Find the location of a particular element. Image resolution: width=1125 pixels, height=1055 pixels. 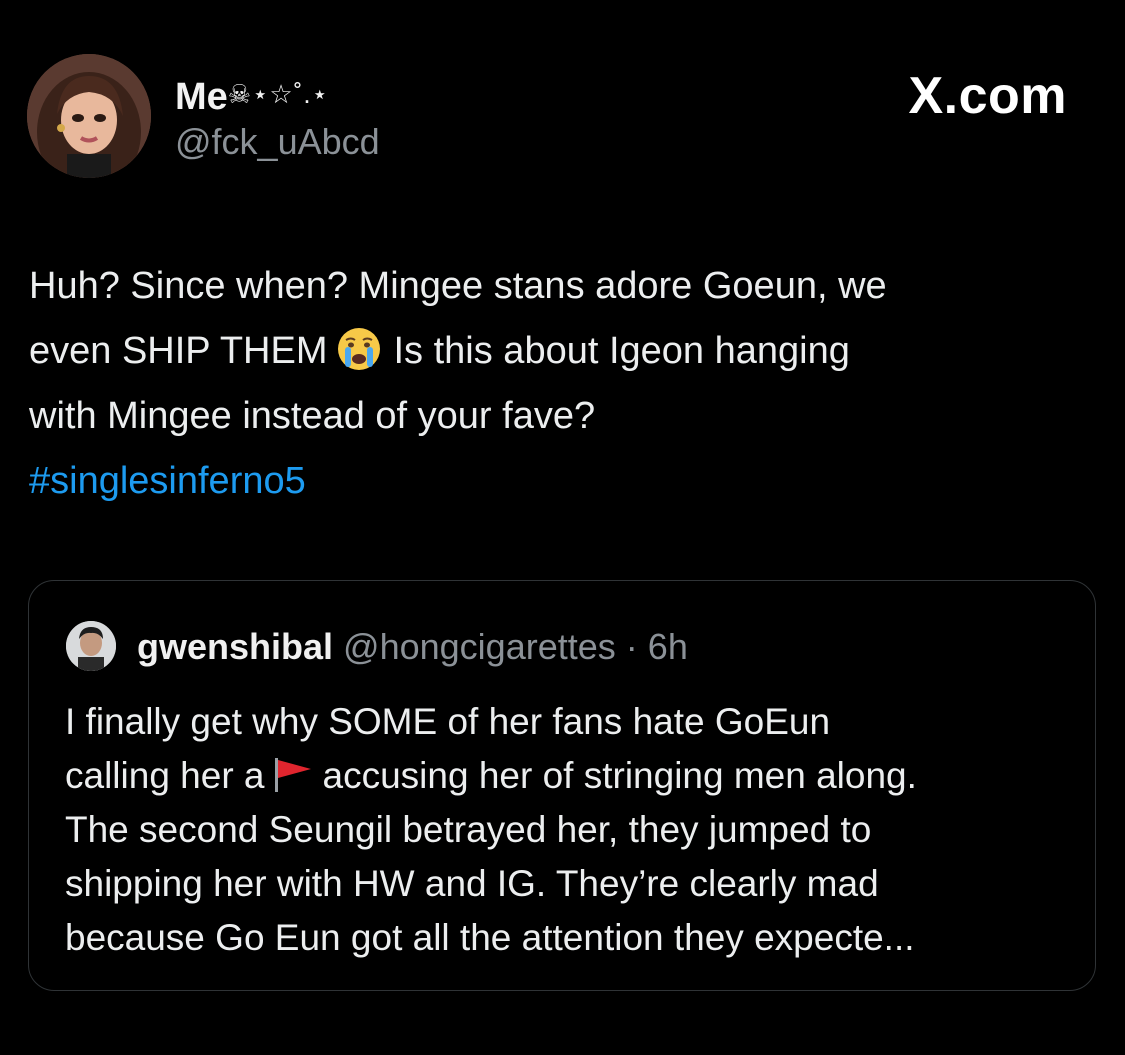

quoted-avatar-photo is located at coordinates (91, 646).